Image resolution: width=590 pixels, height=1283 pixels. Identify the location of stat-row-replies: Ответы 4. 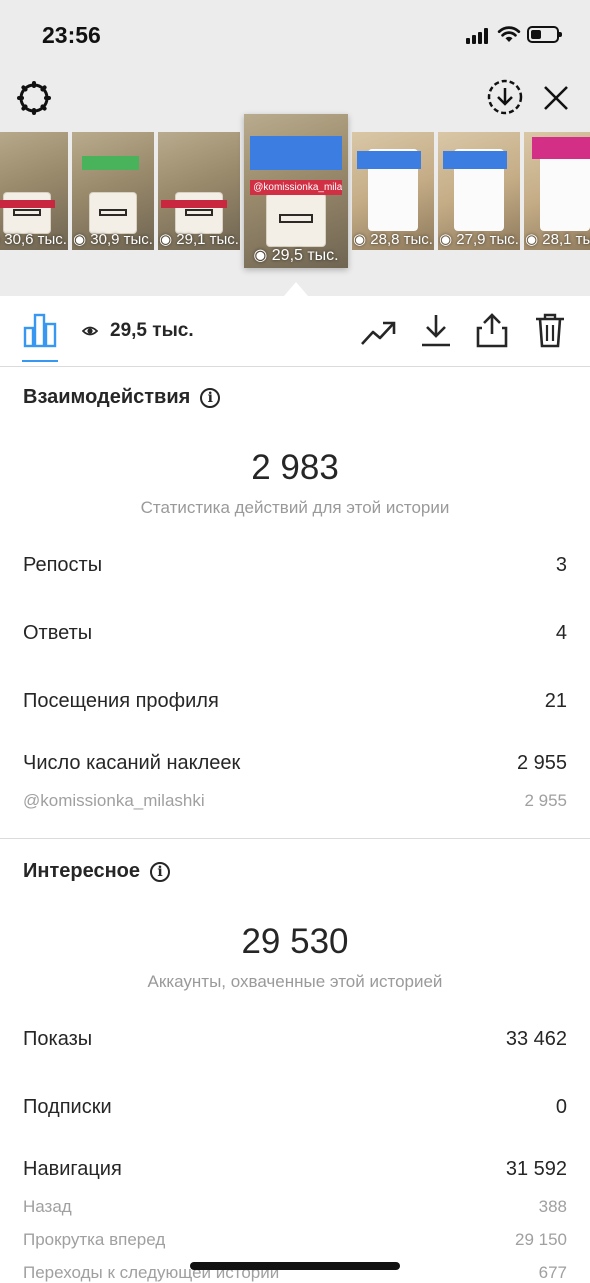
(295, 633).